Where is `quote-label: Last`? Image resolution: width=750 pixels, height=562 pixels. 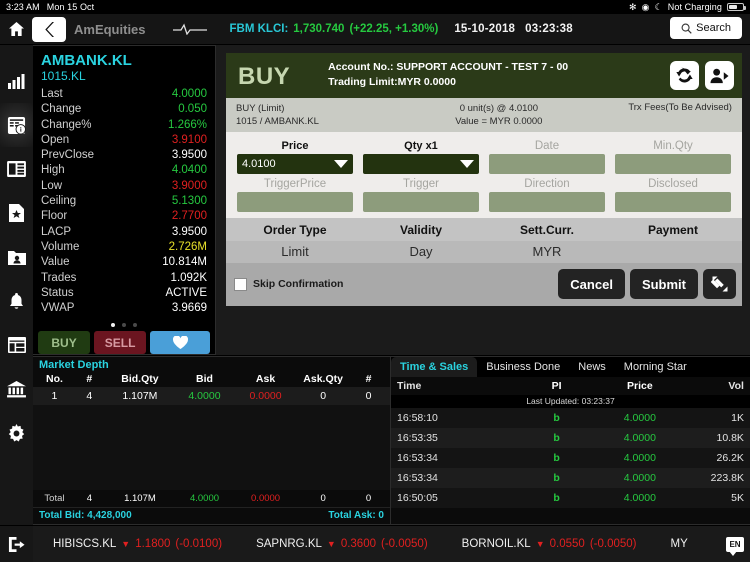 quote-label: Last is located at coordinates (52, 94).